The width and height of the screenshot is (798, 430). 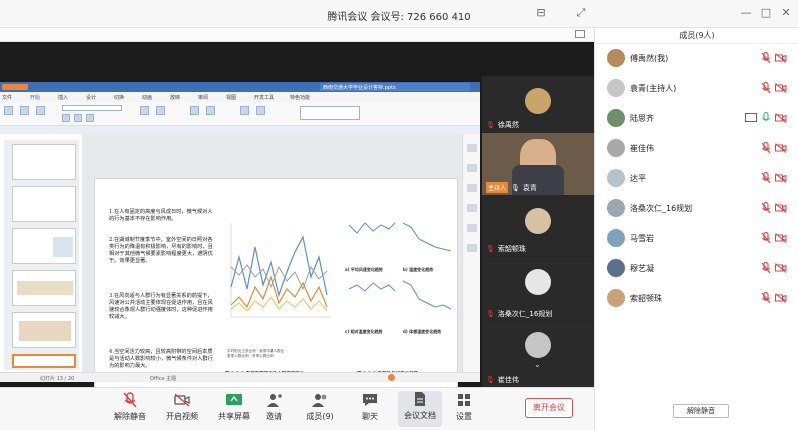 I want to click on member-row: 袁青(主持人), so click(x=696, y=88).